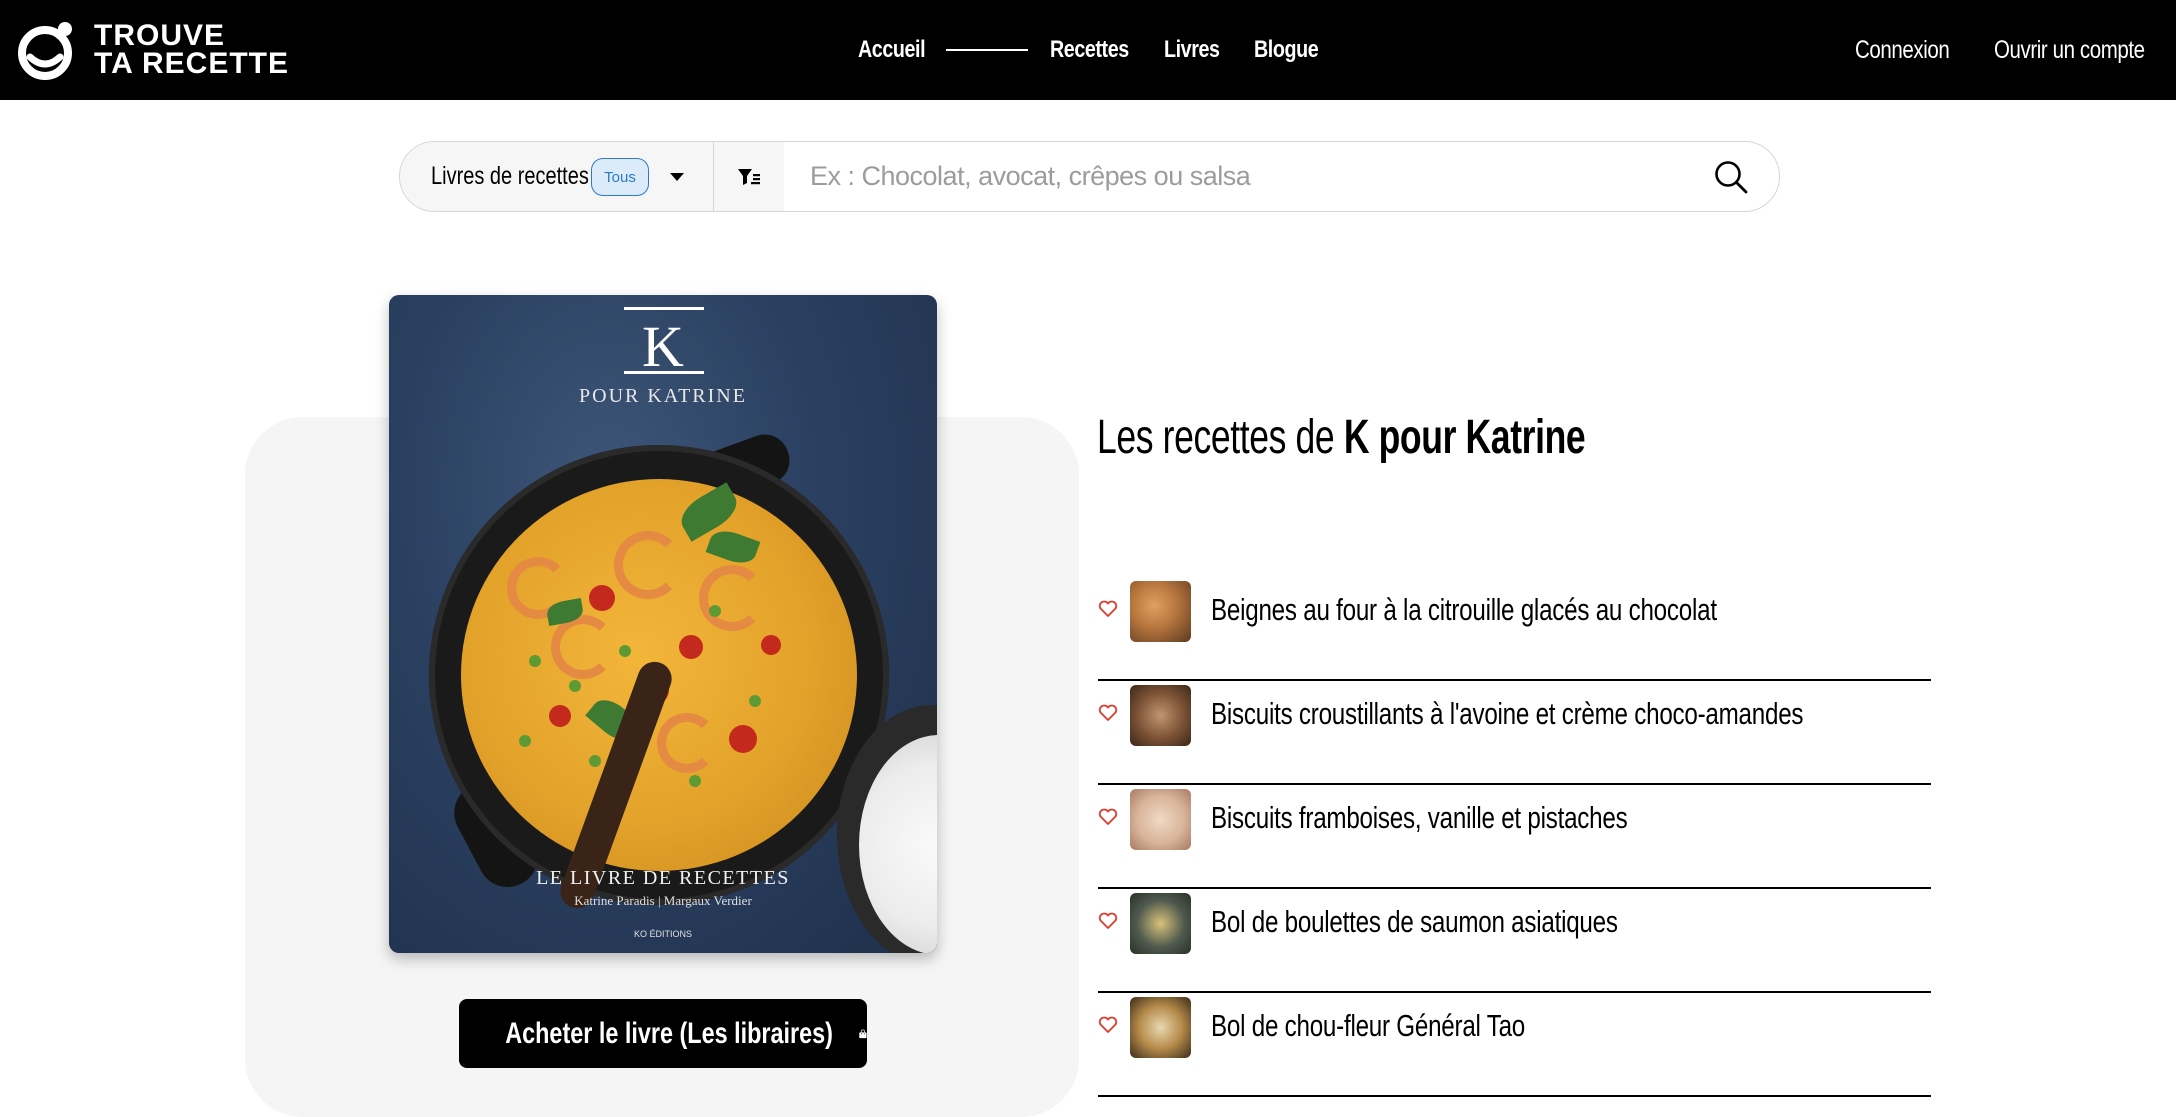 This screenshot has height=1117, width=2176. Describe the element at coordinates (663, 900) in the screenshot. I see `cover-authors: Katrine Paradis | Margaux Verdier` at that location.